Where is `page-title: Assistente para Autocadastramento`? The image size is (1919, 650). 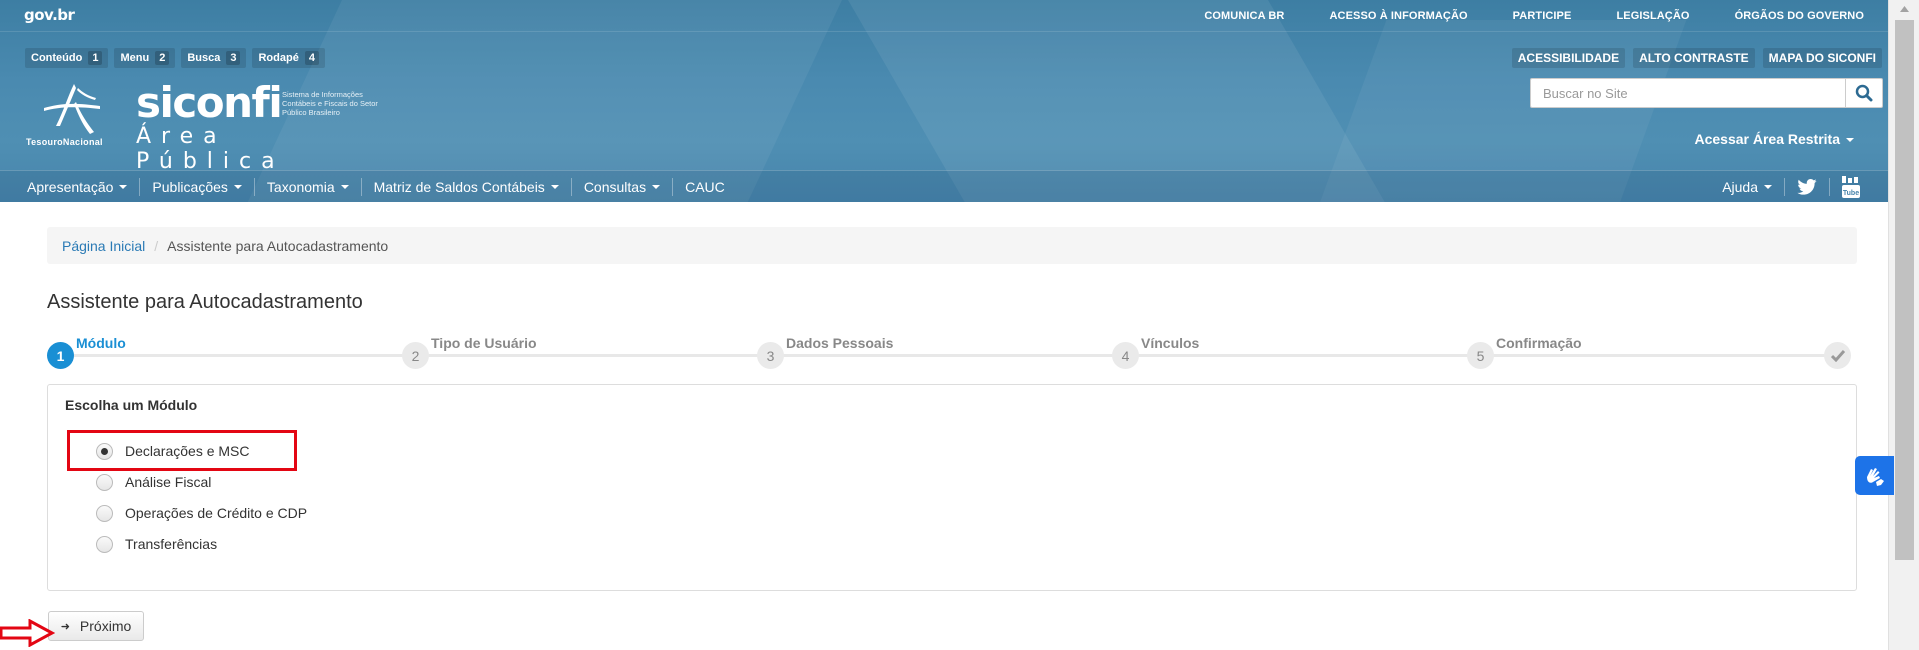
page-title: Assistente para Autocadastramento is located at coordinates (205, 302).